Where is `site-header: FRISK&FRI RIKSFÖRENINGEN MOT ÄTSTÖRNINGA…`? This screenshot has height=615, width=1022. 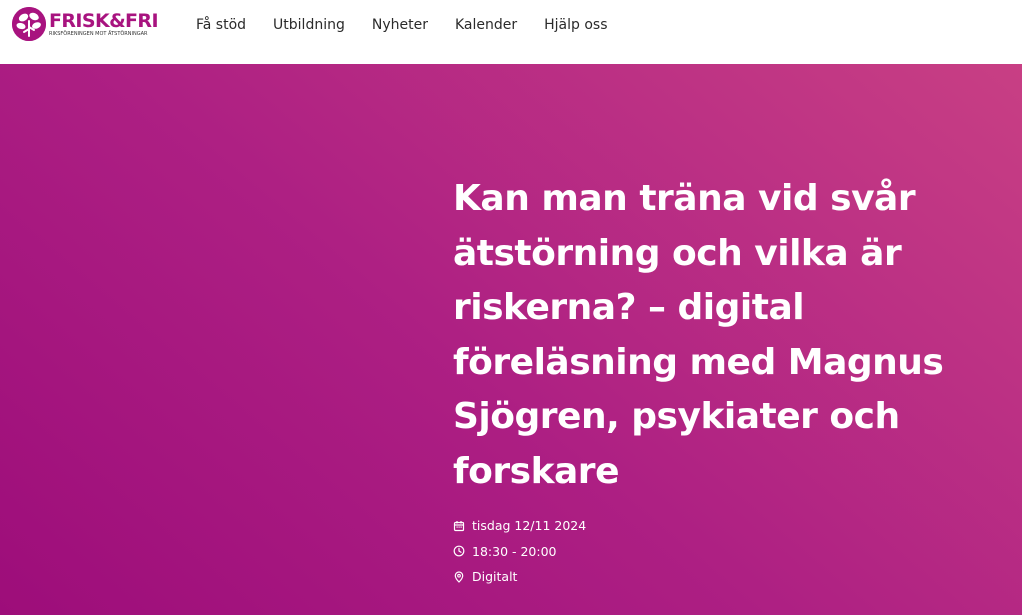
site-header: FRISK&FRI RIKSFÖRENINGEN MOT ÄTSTÖRNINGA… is located at coordinates (511, 32).